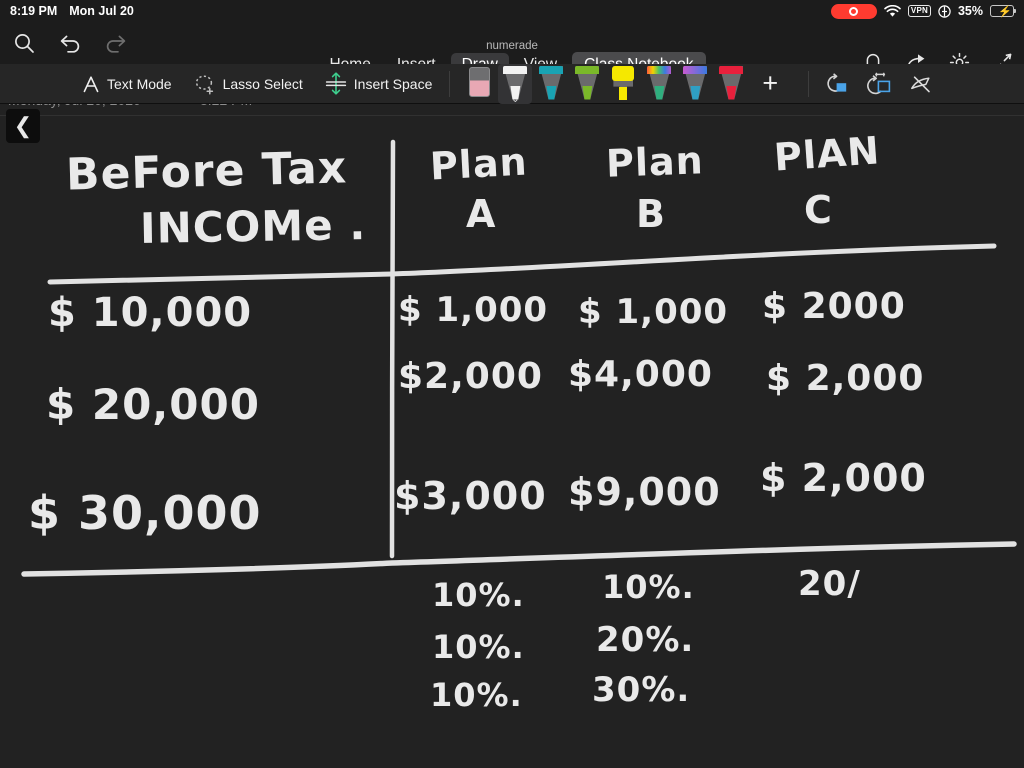 Image resolution: width=1024 pixels, height=768 pixels. I want to click on ink-plan-a-row-2: $2,000, so click(470, 376).